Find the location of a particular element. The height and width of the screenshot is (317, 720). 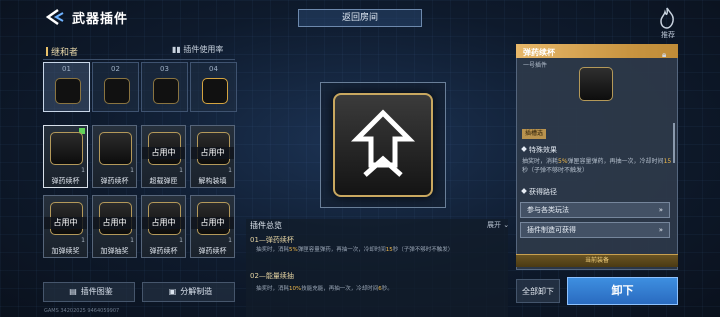

detail-subtitle: 一号插件 is located at coordinates (535, 65).